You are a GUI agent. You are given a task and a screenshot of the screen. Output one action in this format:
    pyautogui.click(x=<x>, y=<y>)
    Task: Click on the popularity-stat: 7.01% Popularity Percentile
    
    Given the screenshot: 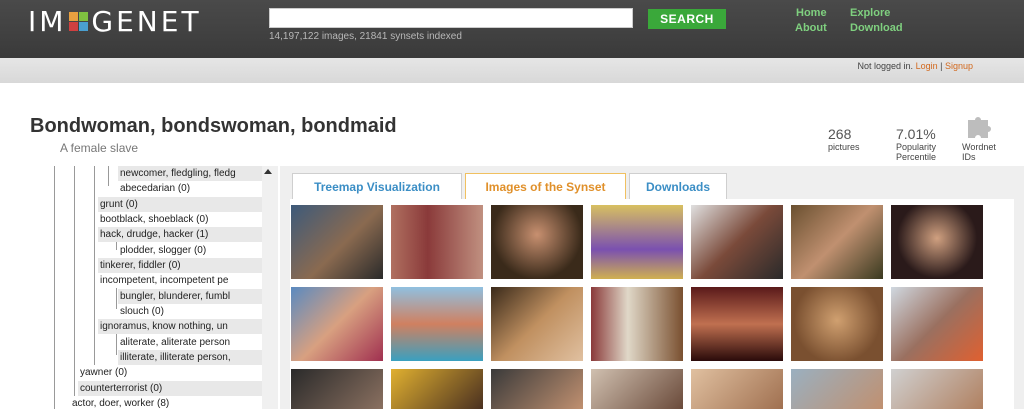 What is the action you would take?
    pyautogui.click(x=923, y=144)
    